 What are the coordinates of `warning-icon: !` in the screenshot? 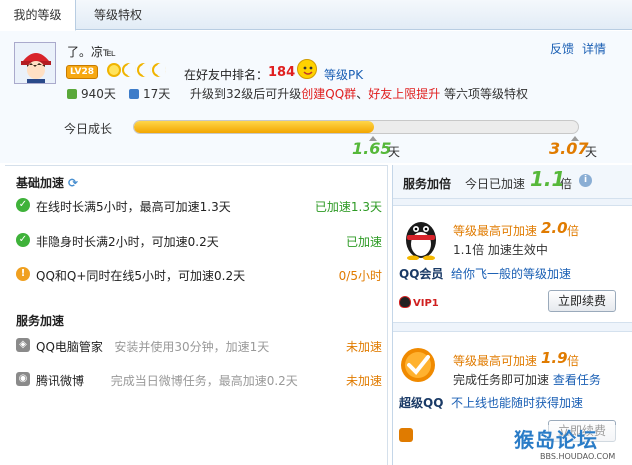 It's located at (23, 274).